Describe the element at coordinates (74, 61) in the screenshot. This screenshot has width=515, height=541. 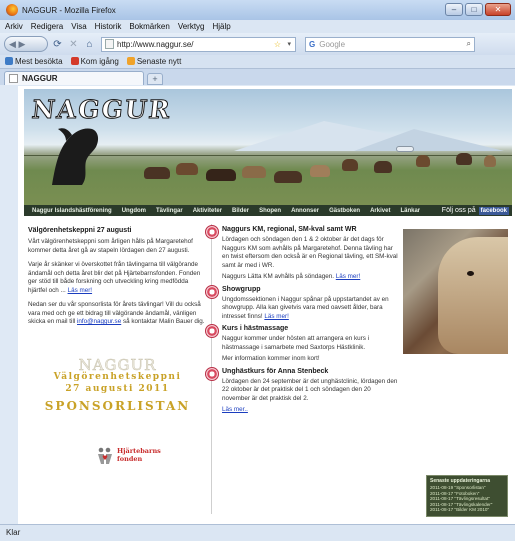
I see `firefox-bookmark-icon` at that location.